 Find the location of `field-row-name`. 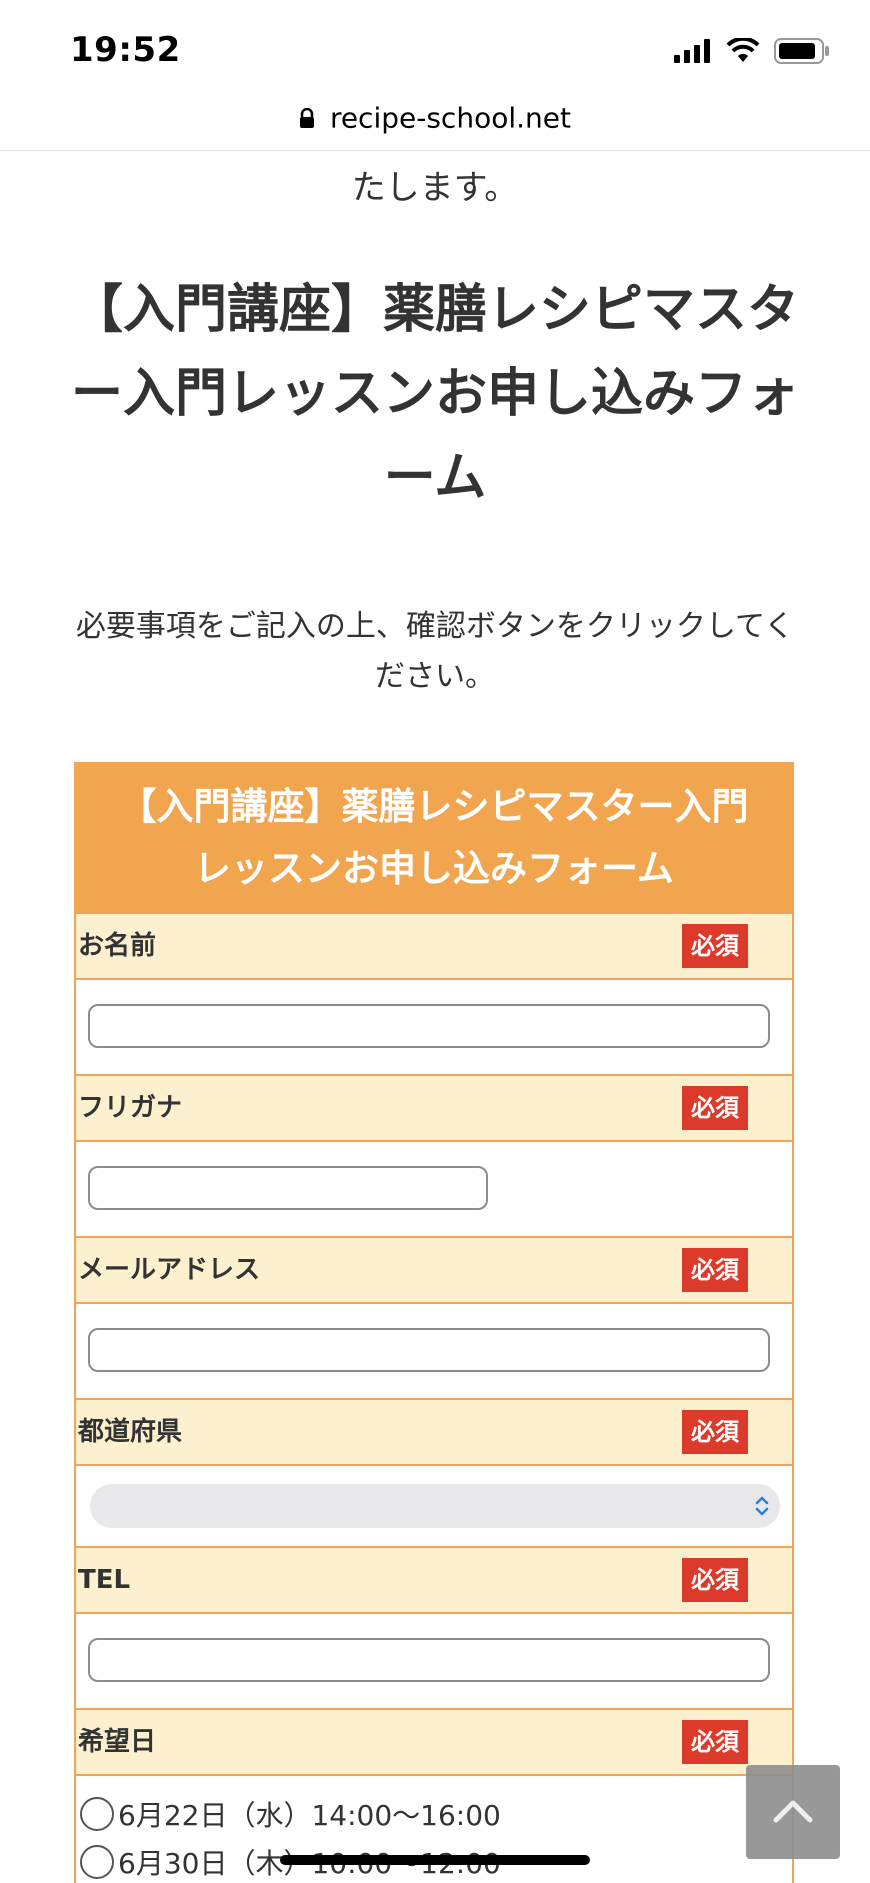

field-row-name is located at coordinates (434, 1027).